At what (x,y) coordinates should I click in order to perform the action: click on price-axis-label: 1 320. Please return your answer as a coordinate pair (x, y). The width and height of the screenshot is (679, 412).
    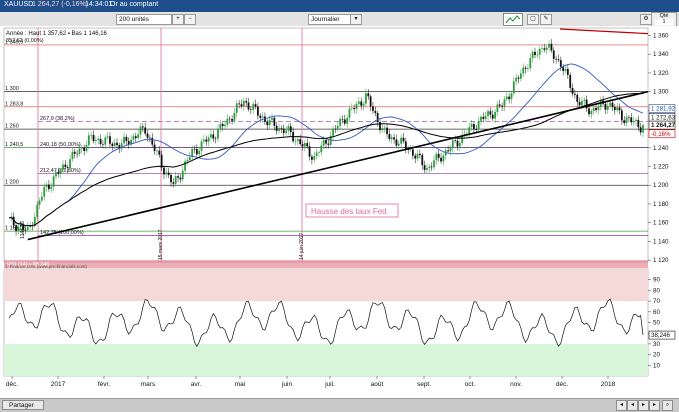
    Looking at the image, I should click on (661, 73).